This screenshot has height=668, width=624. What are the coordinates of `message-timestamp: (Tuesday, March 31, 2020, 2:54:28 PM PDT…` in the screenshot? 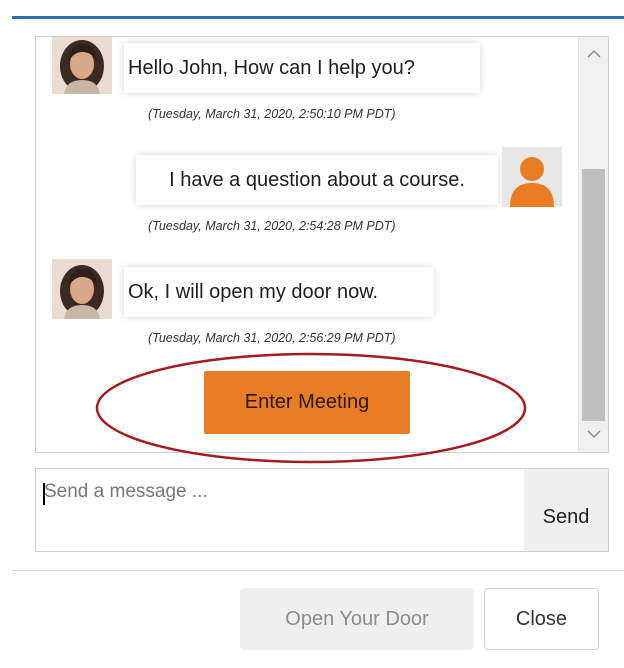 It's located at (272, 226).